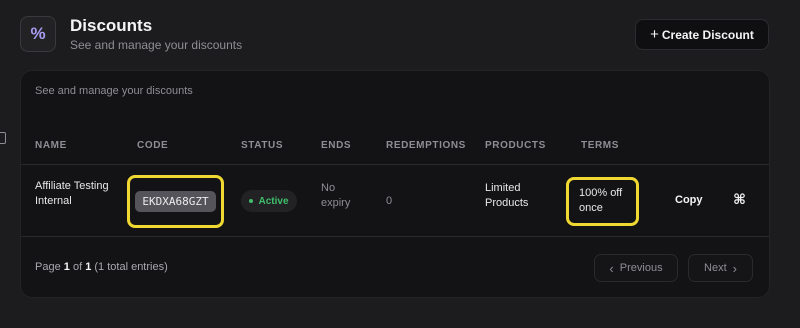 This screenshot has width=800, height=328. I want to click on chevron-right-icon: ›, so click(734, 268).